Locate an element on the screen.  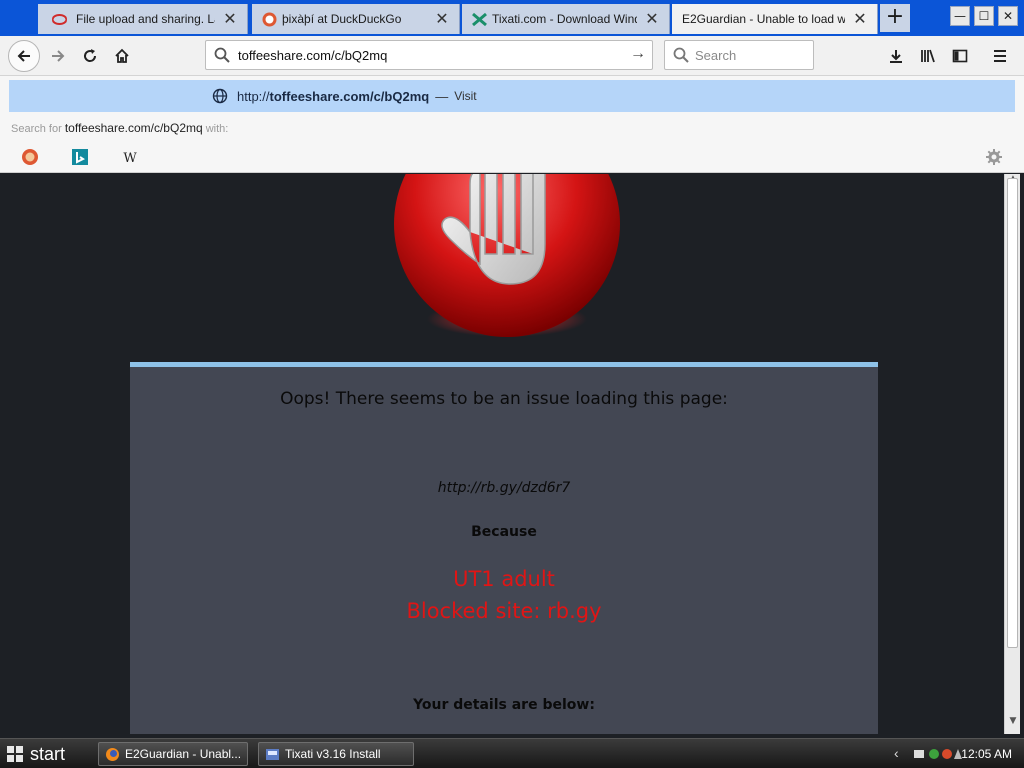
home-button is located at coordinates (122, 56).